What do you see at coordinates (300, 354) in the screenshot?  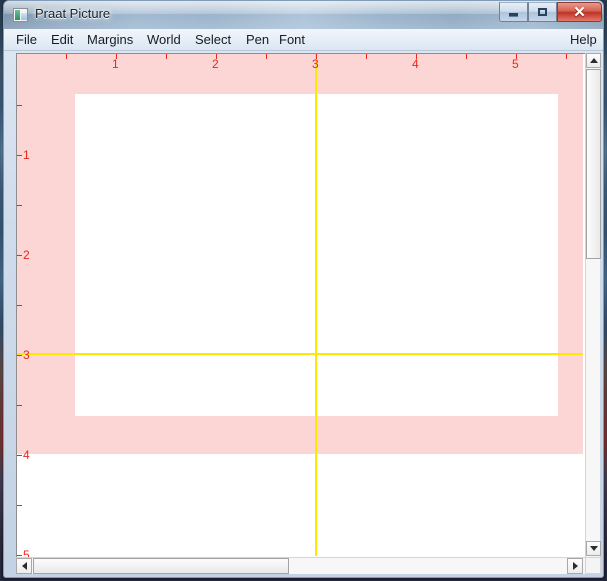 I see `crosshair-horizontal-line` at bounding box center [300, 354].